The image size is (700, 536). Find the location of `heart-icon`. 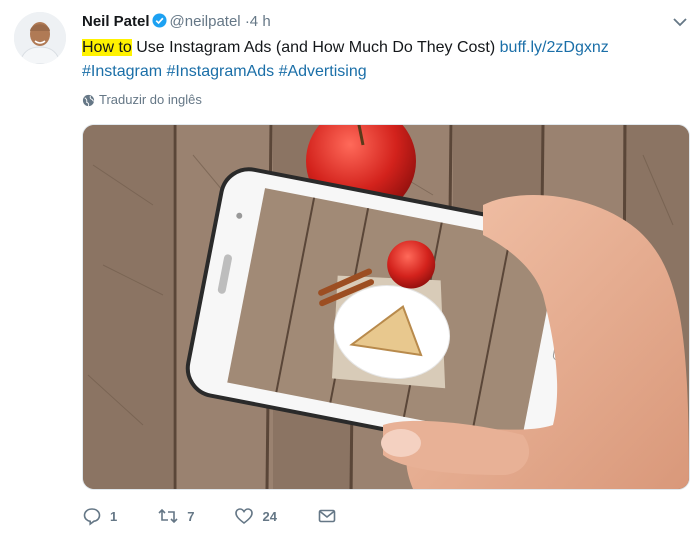

heart-icon is located at coordinates (244, 516).